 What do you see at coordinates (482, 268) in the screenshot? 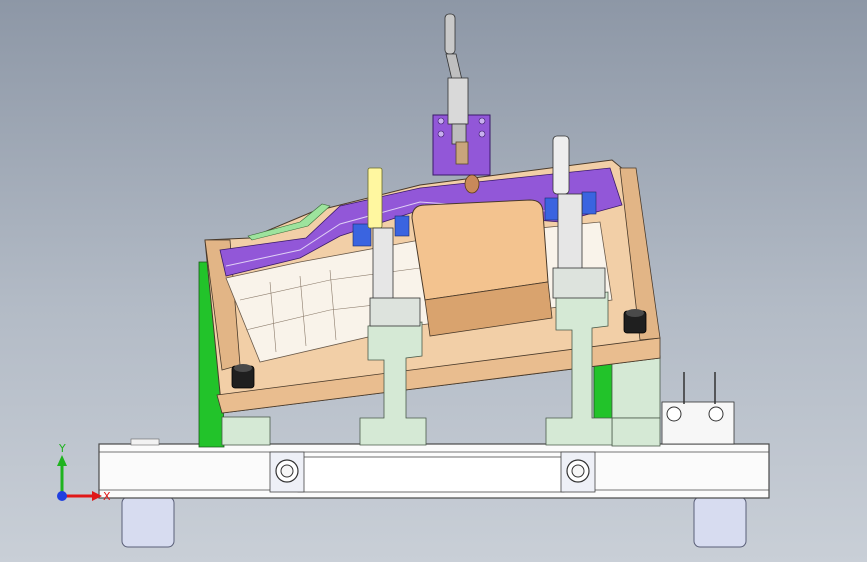
I see `center-block` at bounding box center [482, 268].